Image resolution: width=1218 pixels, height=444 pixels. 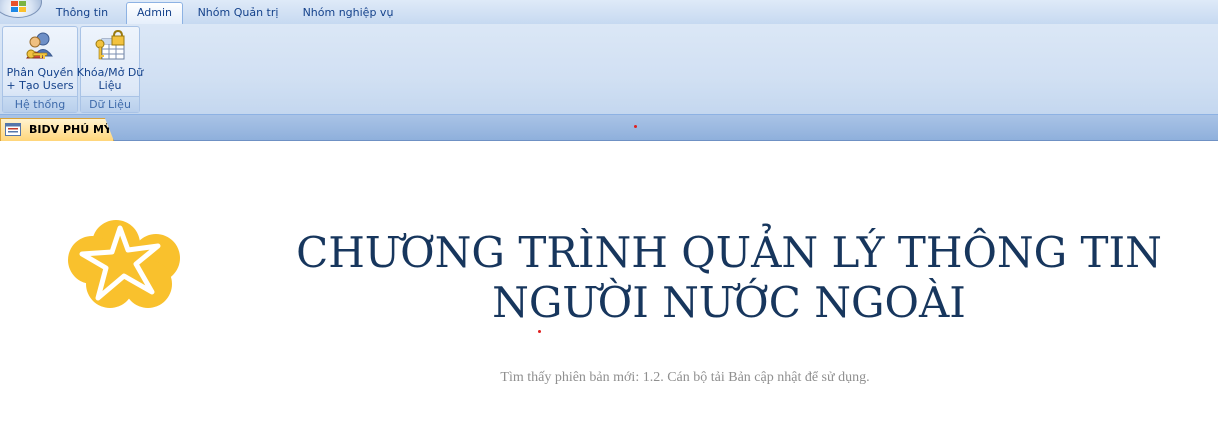 What do you see at coordinates (18, 6) in the screenshot?
I see `office-logo-icon` at bounding box center [18, 6].